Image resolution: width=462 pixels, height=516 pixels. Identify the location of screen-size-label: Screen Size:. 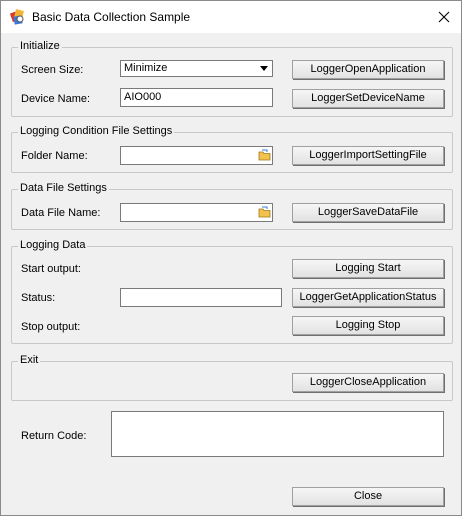
(52, 70).